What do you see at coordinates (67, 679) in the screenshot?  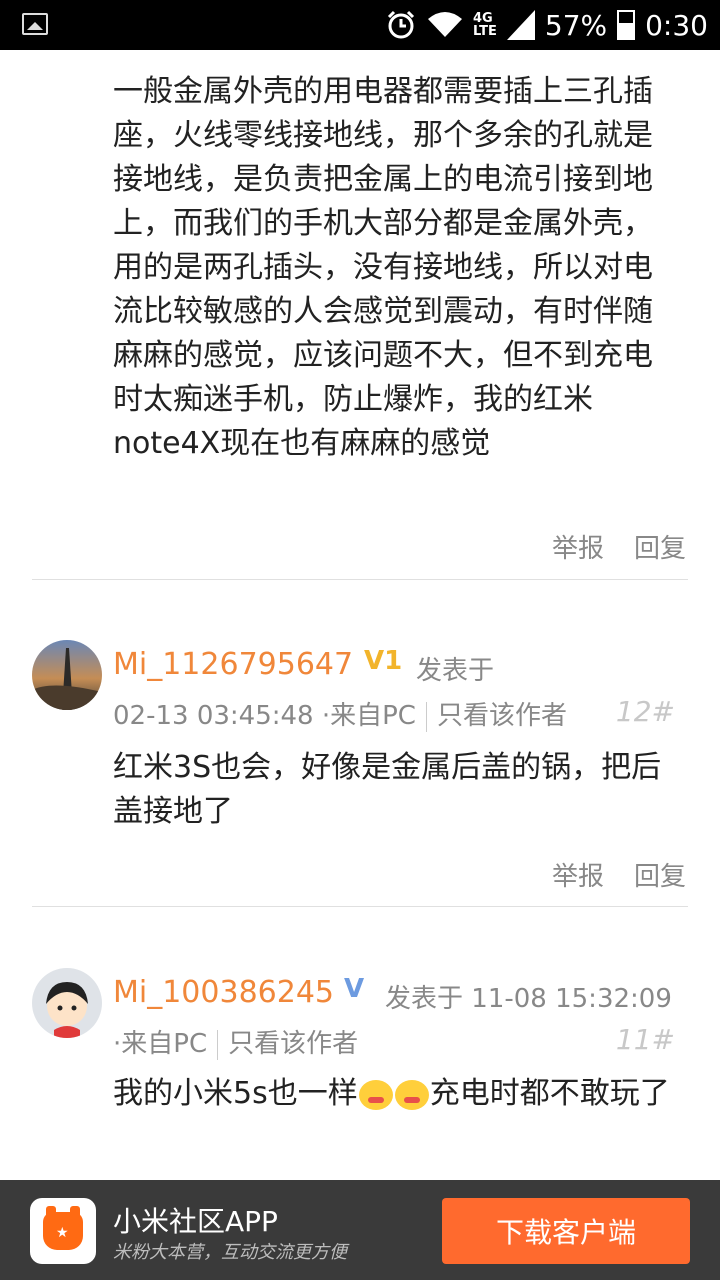 I see `avatar-tower-image` at bounding box center [67, 679].